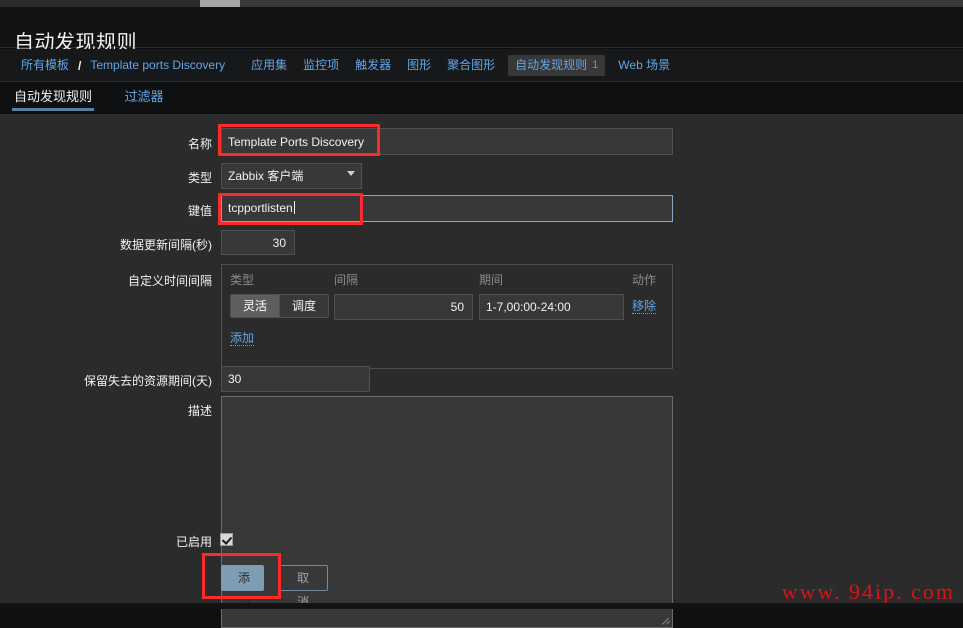 This screenshot has width=963, height=628. I want to click on label-update-interval: 数据更新间隔(秒), so click(166, 245).